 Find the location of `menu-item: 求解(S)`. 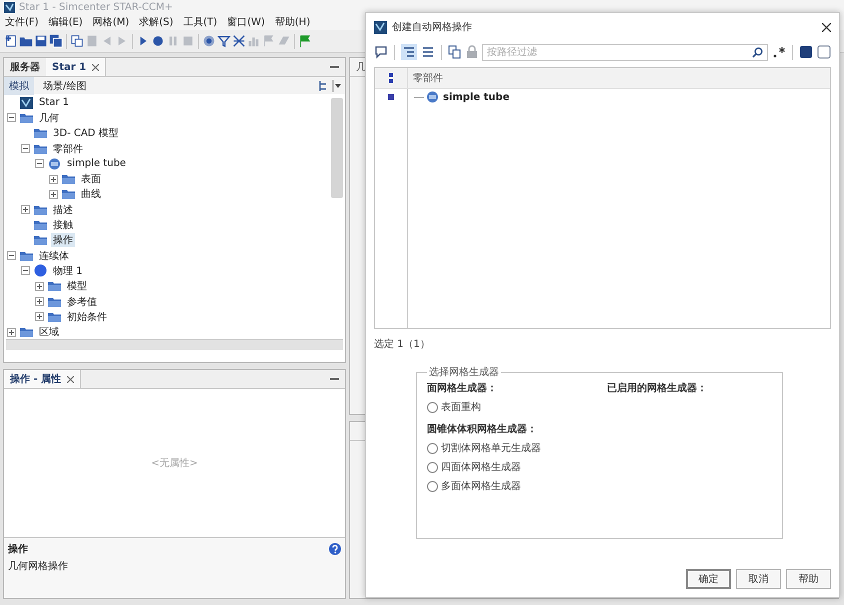

menu-item: 求解(S) is located at coordinates (156, 22).